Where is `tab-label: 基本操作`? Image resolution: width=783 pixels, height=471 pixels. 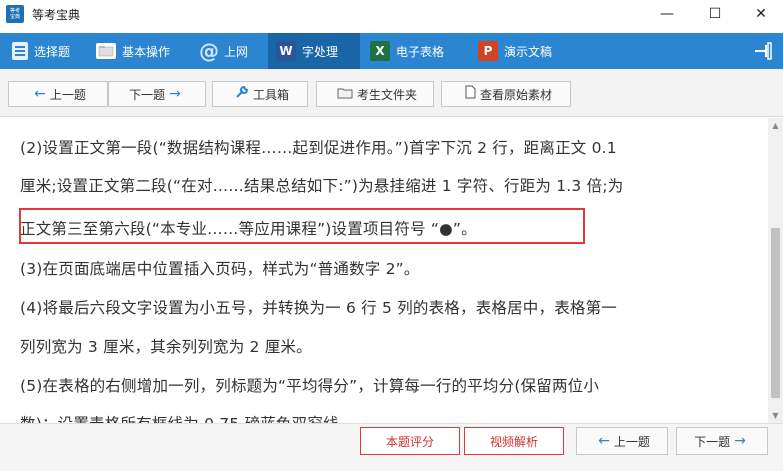
tab-label: 基本操作 is located at coordinates (146, 51).